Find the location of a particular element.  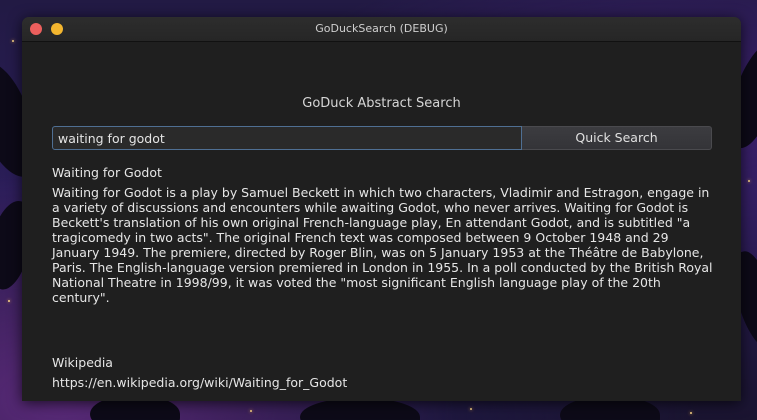

title-bar: GoDuckSearch (DEBUG) is located at coordinates (381, 29).